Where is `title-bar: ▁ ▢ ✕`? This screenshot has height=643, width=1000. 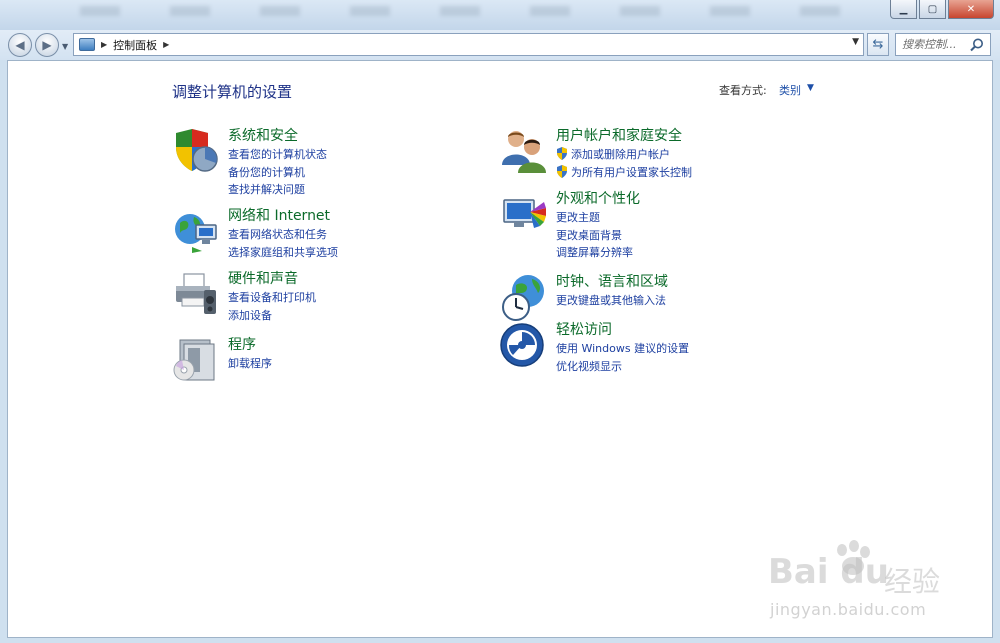
title-bar: ▁ ▢ ✕ is located at coordinates (500, 15).